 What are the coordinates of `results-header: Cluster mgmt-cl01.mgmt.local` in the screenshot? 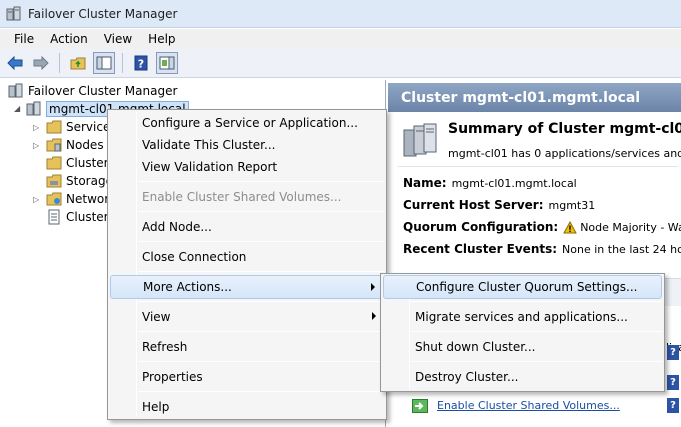 It's located at (534, 97).